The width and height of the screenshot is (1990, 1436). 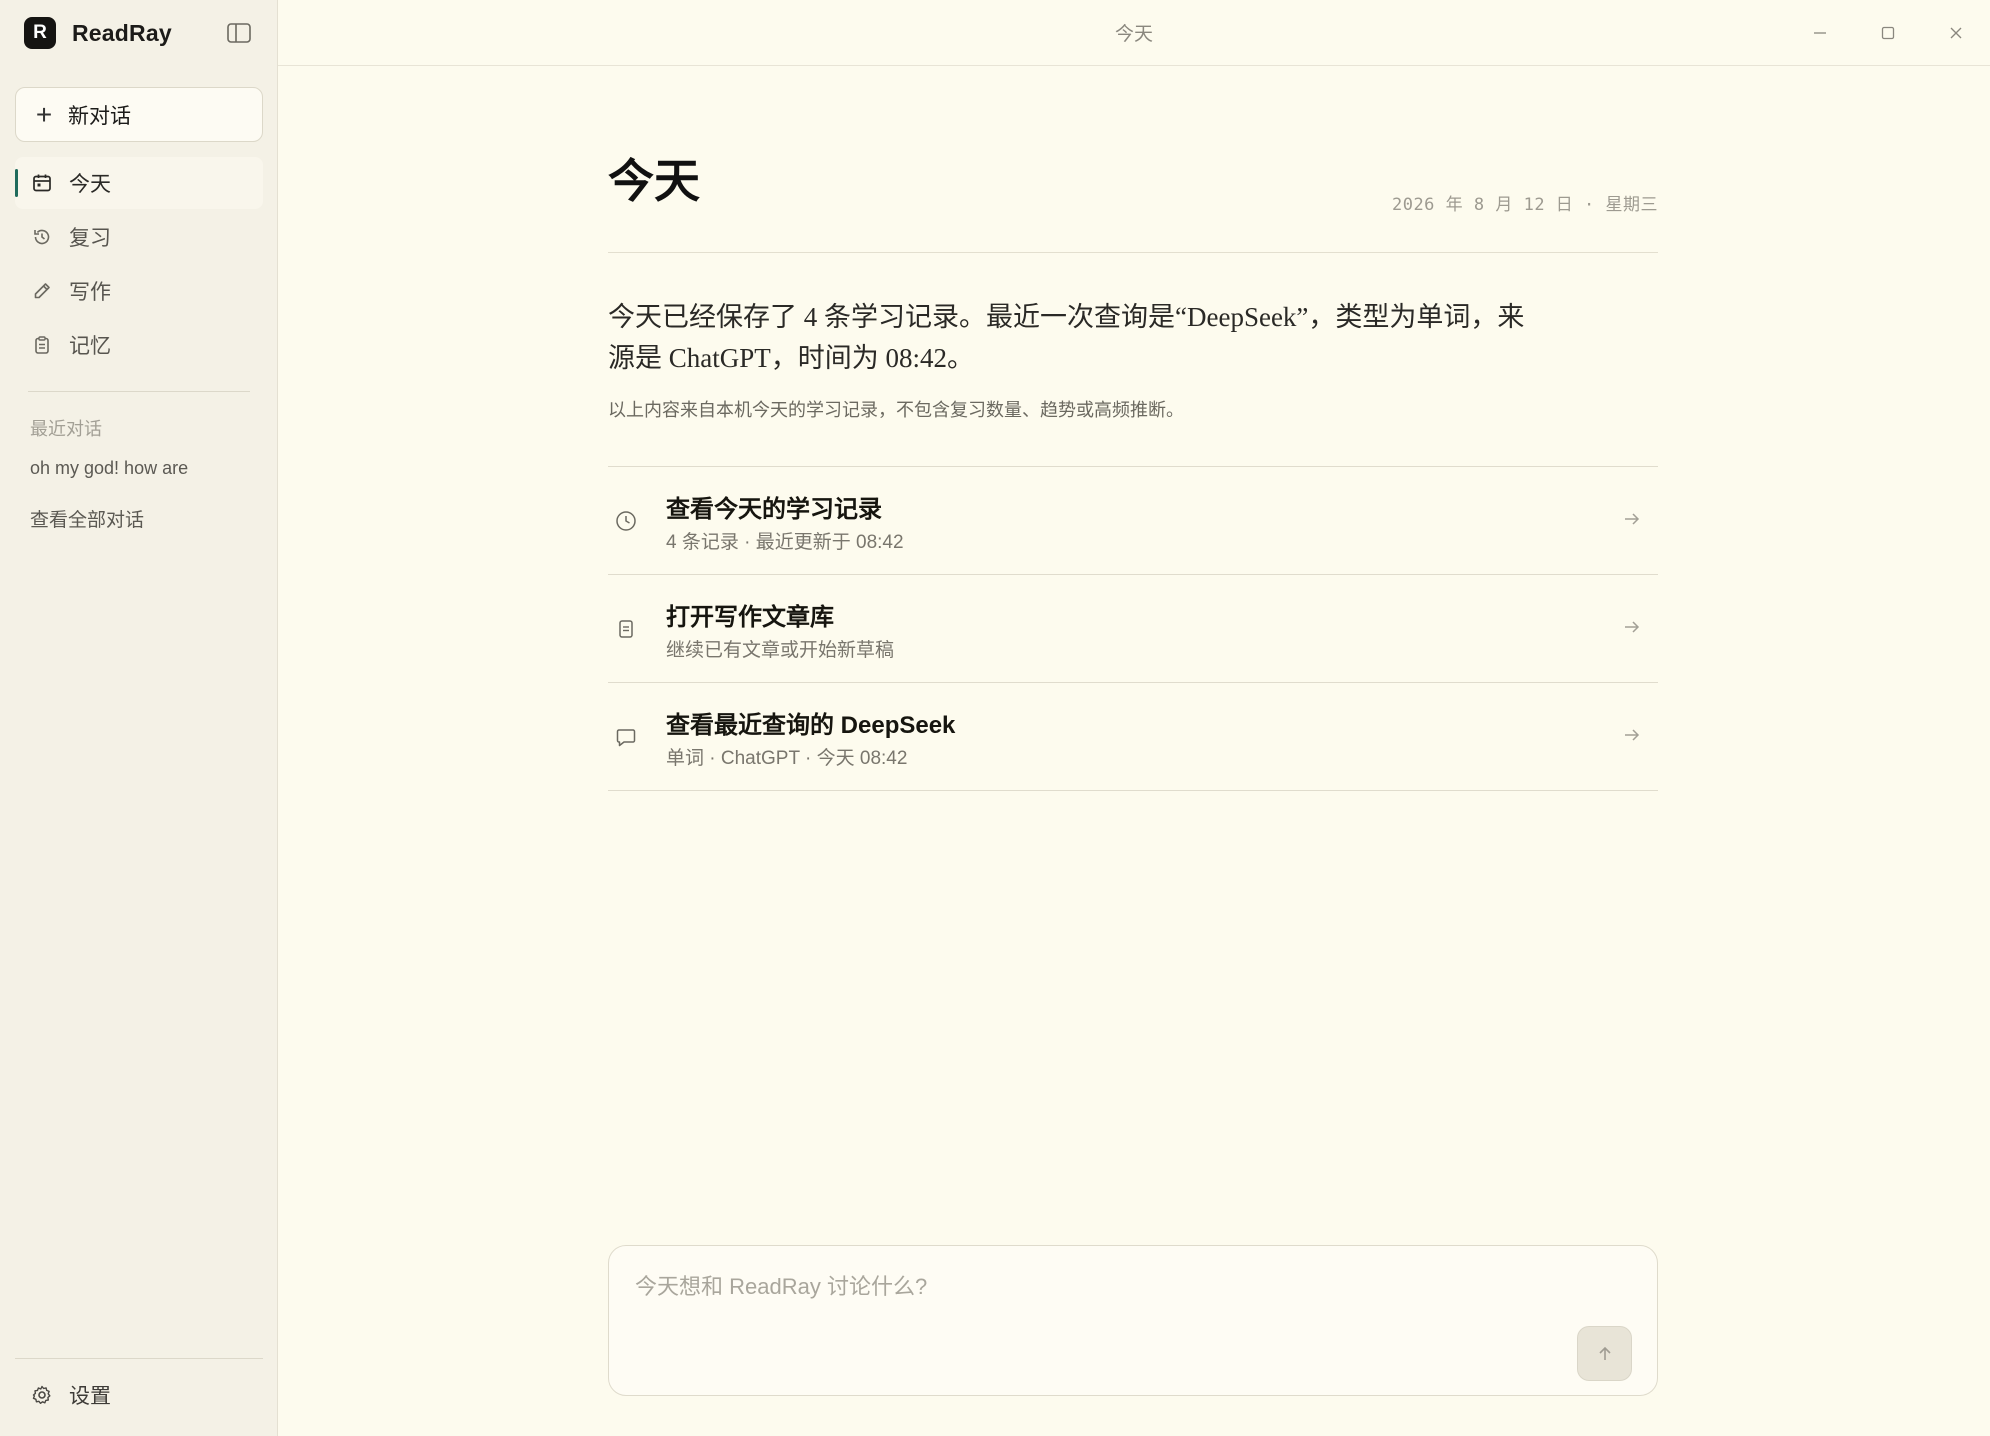 I want to click on send-button, so click(x=1604, y=1353).